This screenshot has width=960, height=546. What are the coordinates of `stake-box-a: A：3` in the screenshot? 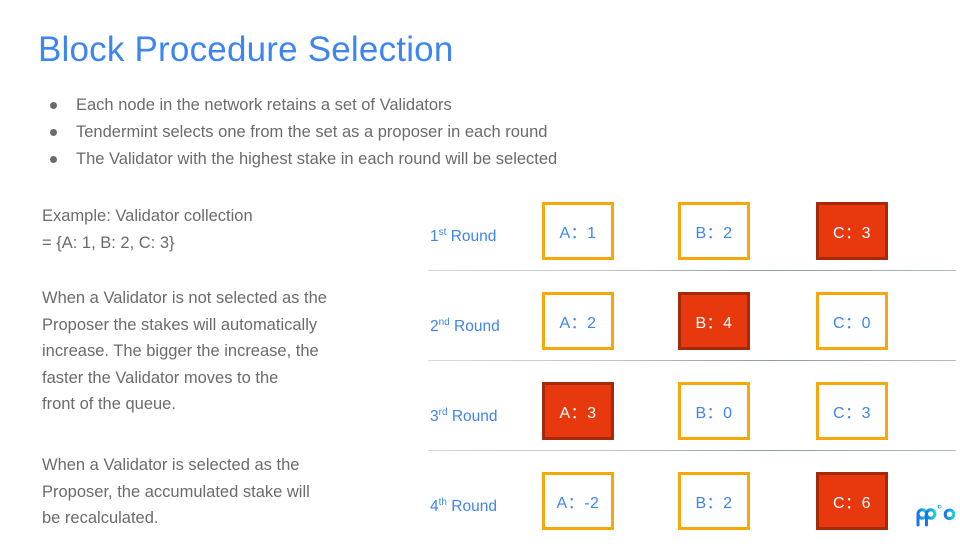 It's located at (578, 411).